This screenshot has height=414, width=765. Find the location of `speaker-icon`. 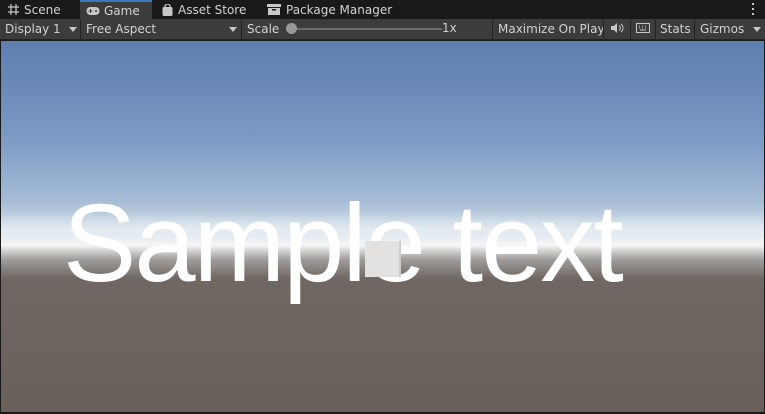

speaker-icon is located at coordinates (617, 29).